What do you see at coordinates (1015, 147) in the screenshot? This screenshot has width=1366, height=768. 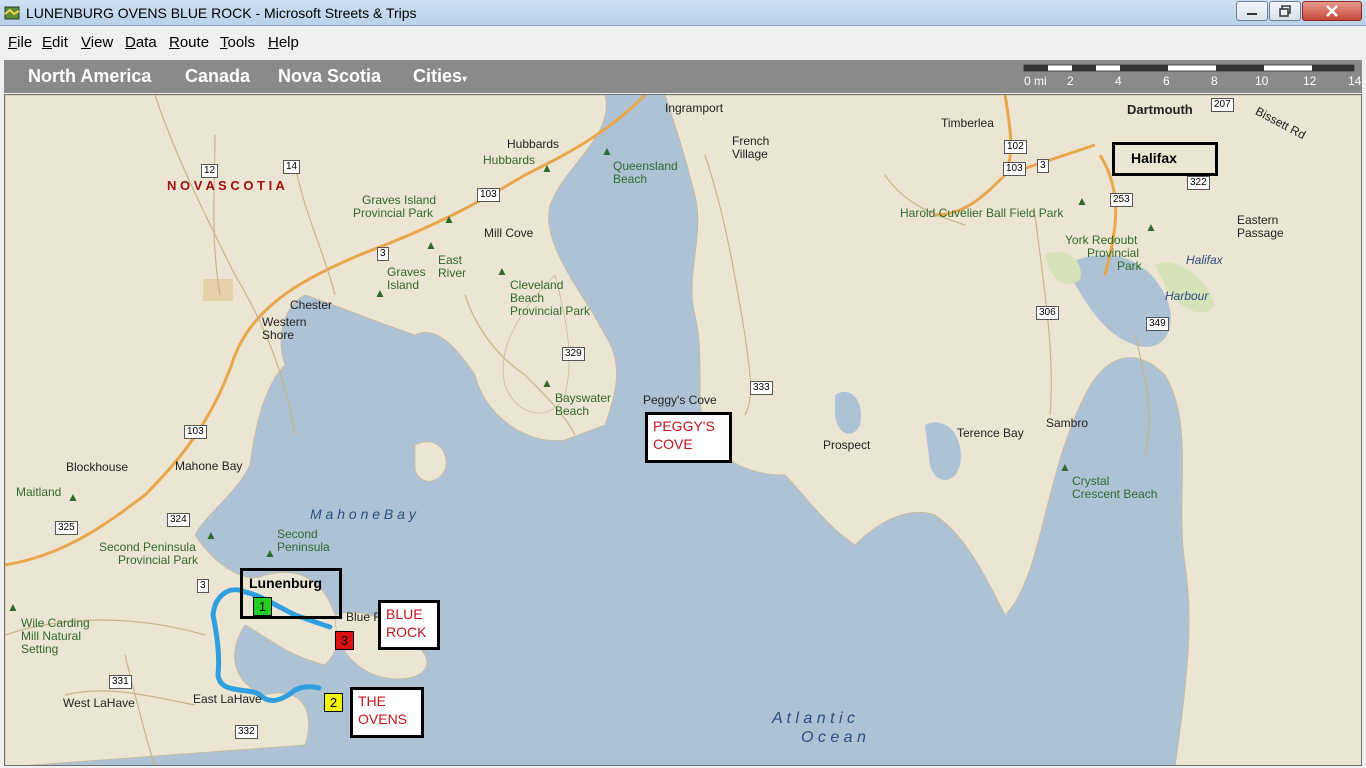 I see `route-shield: 102` at bounding box center [1015, 147].